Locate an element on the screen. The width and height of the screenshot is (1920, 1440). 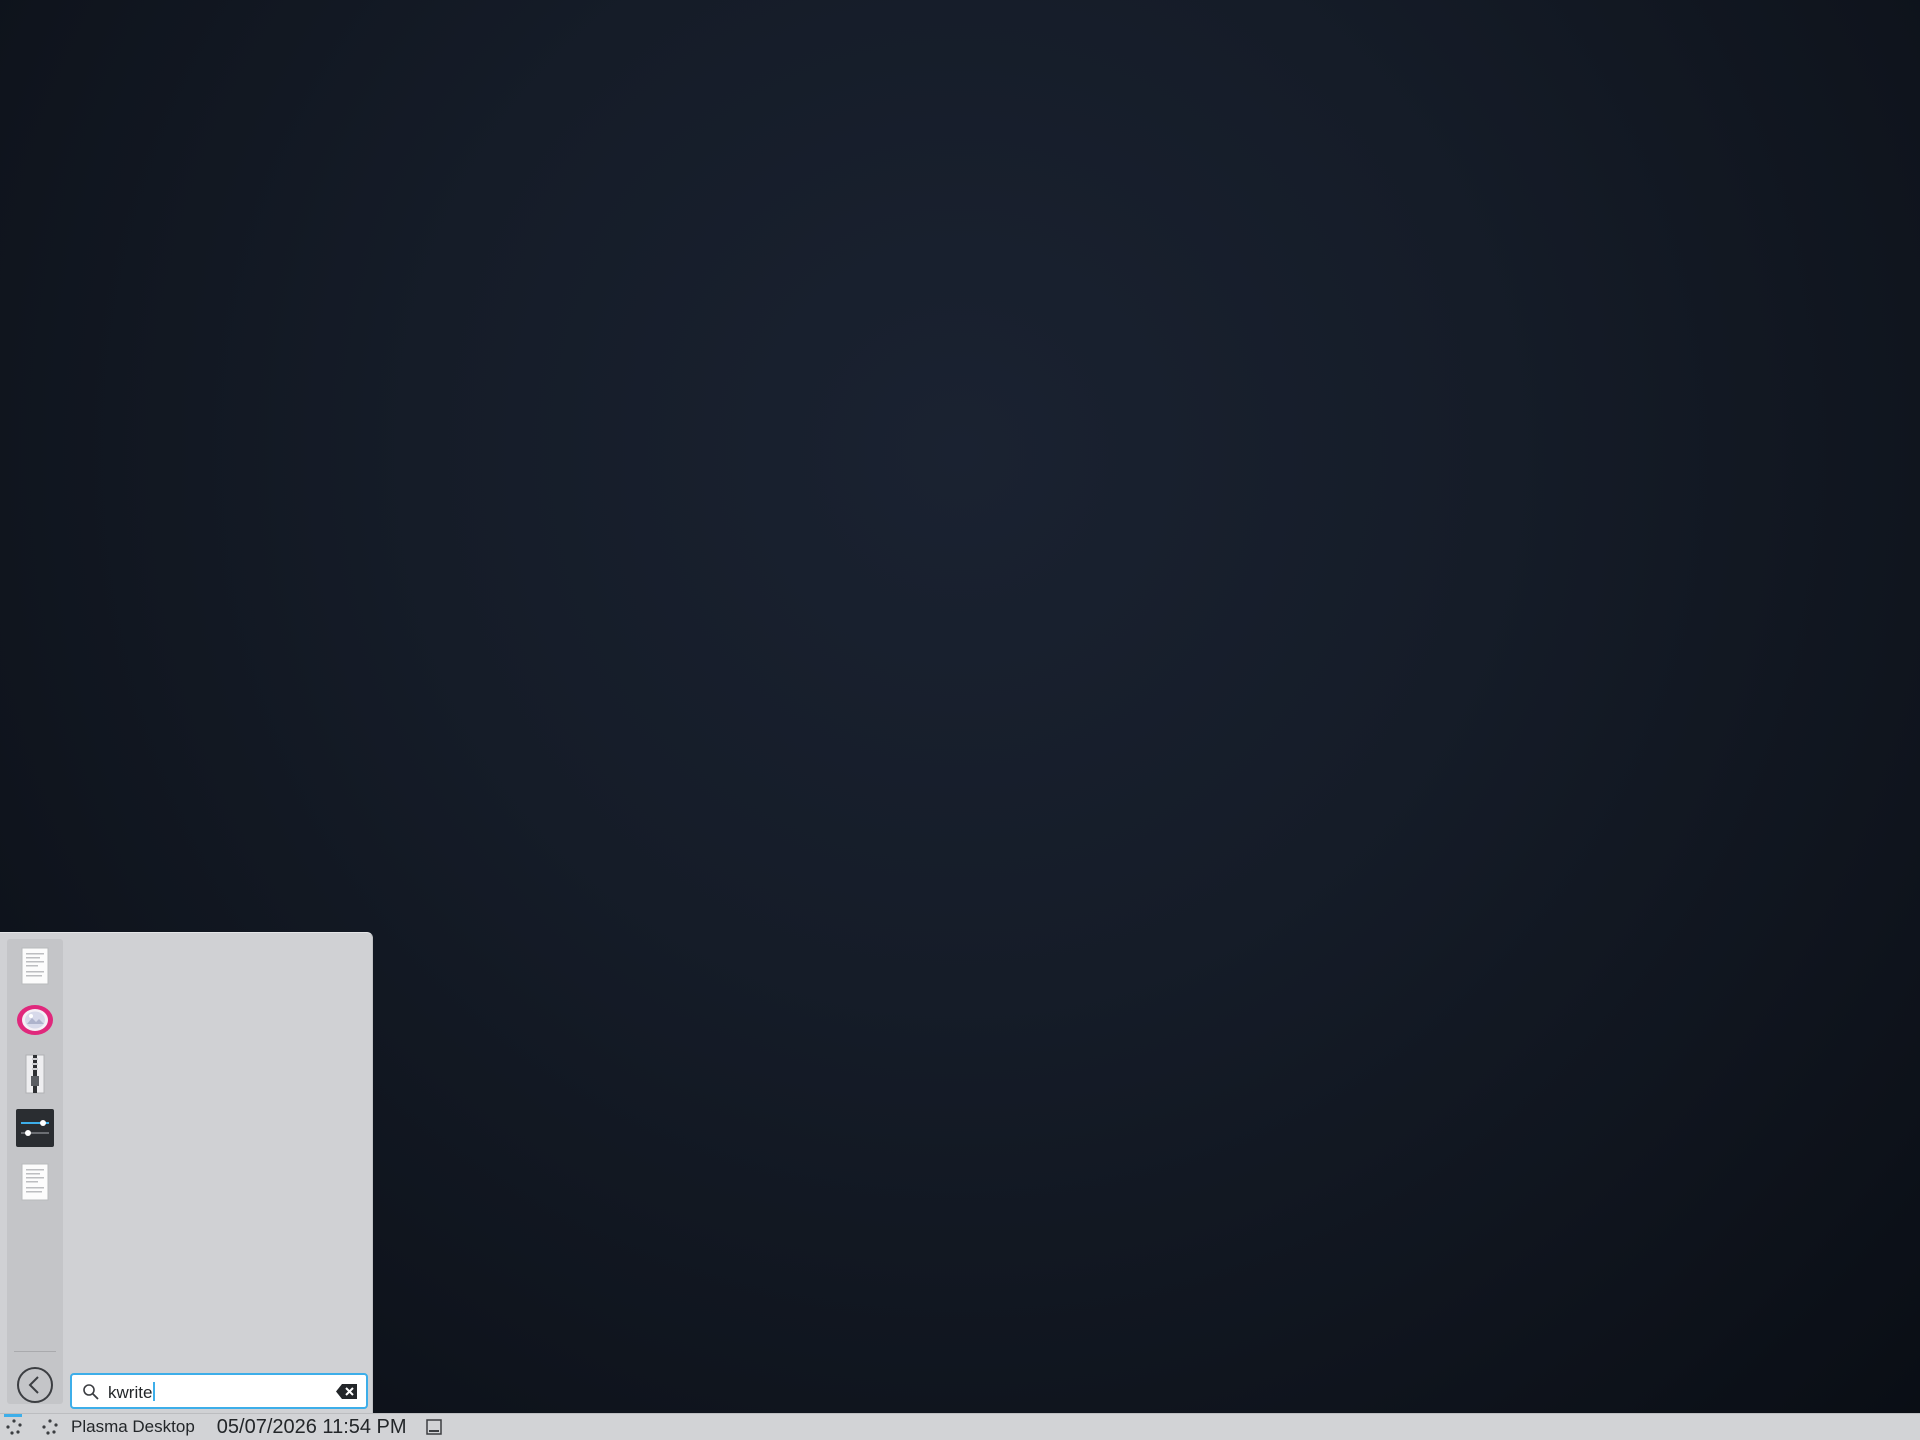
archive-zipper-icon is located at coordinates (35, 1074).